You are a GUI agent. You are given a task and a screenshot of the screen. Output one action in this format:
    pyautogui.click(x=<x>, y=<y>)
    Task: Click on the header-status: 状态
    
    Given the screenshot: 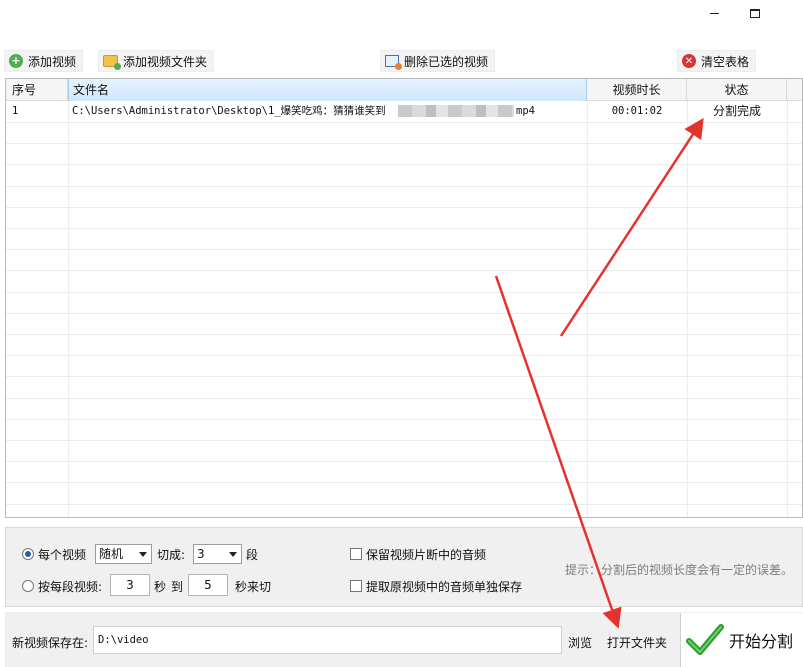 What is the action you would take?
    pyautogui.click(x=737, y=90)
    